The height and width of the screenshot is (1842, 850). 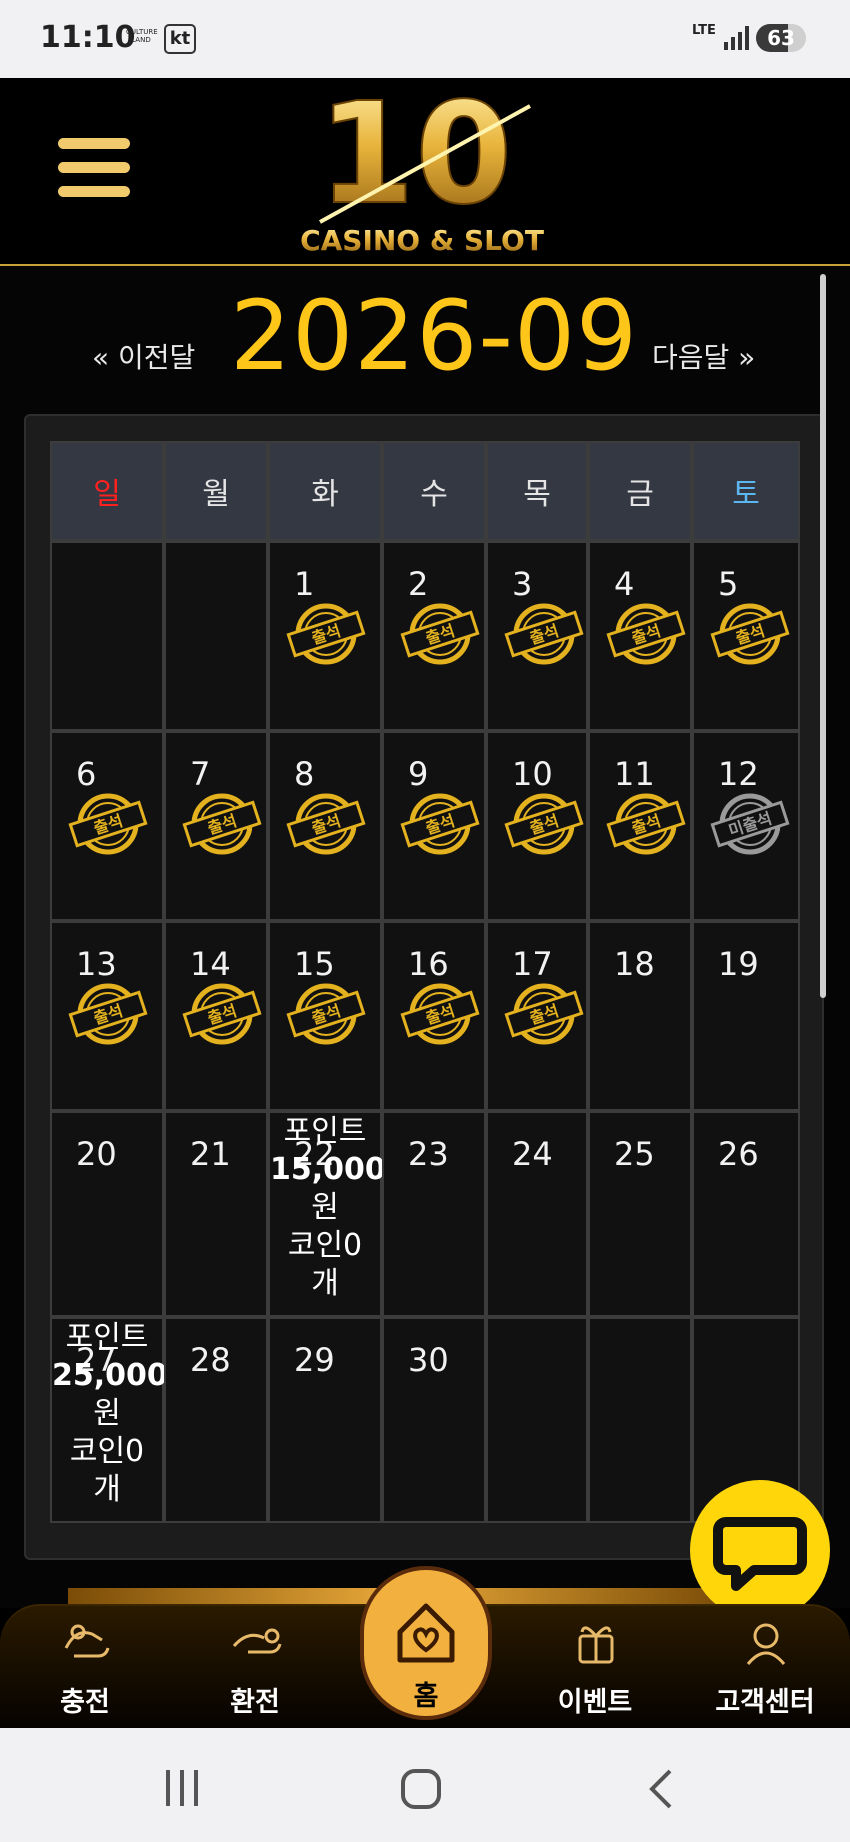 What do you see at coordinates (96, 964) in the screenshot?
I see `day-number: 13` at bounding box center [96, 964].